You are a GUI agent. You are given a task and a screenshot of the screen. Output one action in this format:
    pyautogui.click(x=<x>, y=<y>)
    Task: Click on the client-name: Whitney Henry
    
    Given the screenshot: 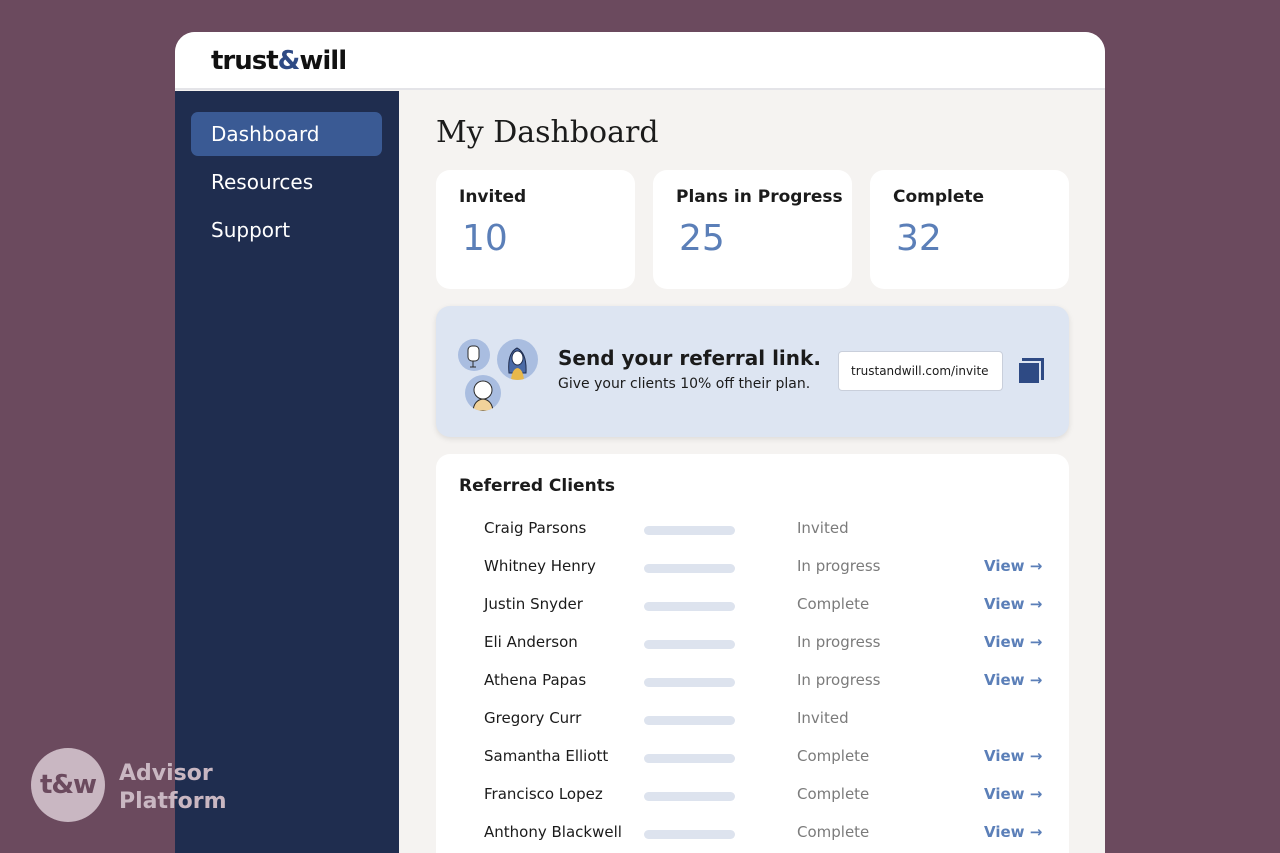 What is the action you would take?
    pyautogui.click(x=540, y=566)
    